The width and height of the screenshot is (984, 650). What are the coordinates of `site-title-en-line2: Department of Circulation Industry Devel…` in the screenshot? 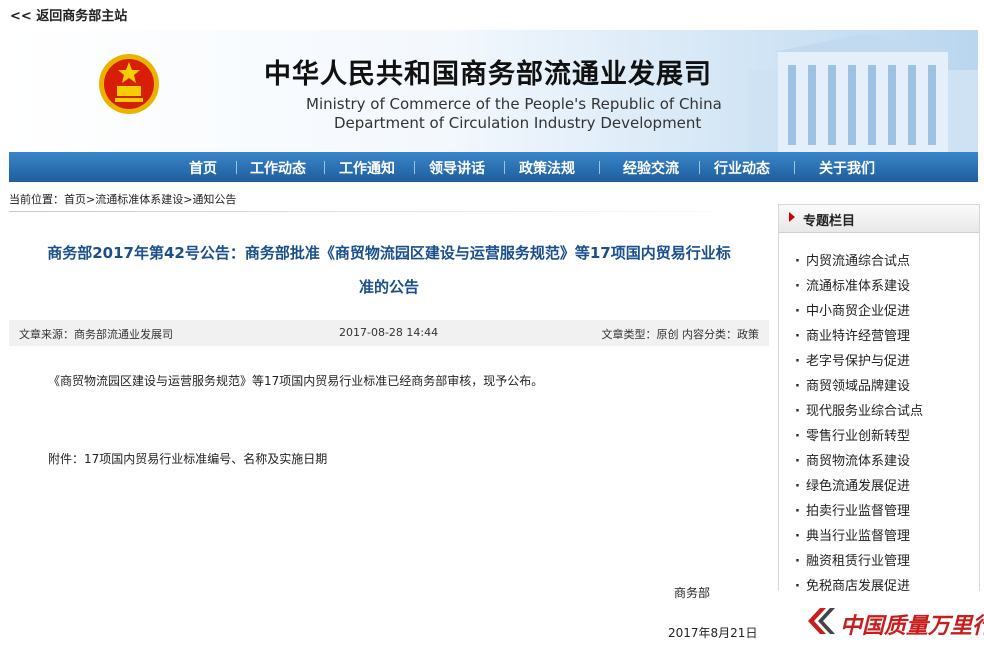 It's located at (518, 123).